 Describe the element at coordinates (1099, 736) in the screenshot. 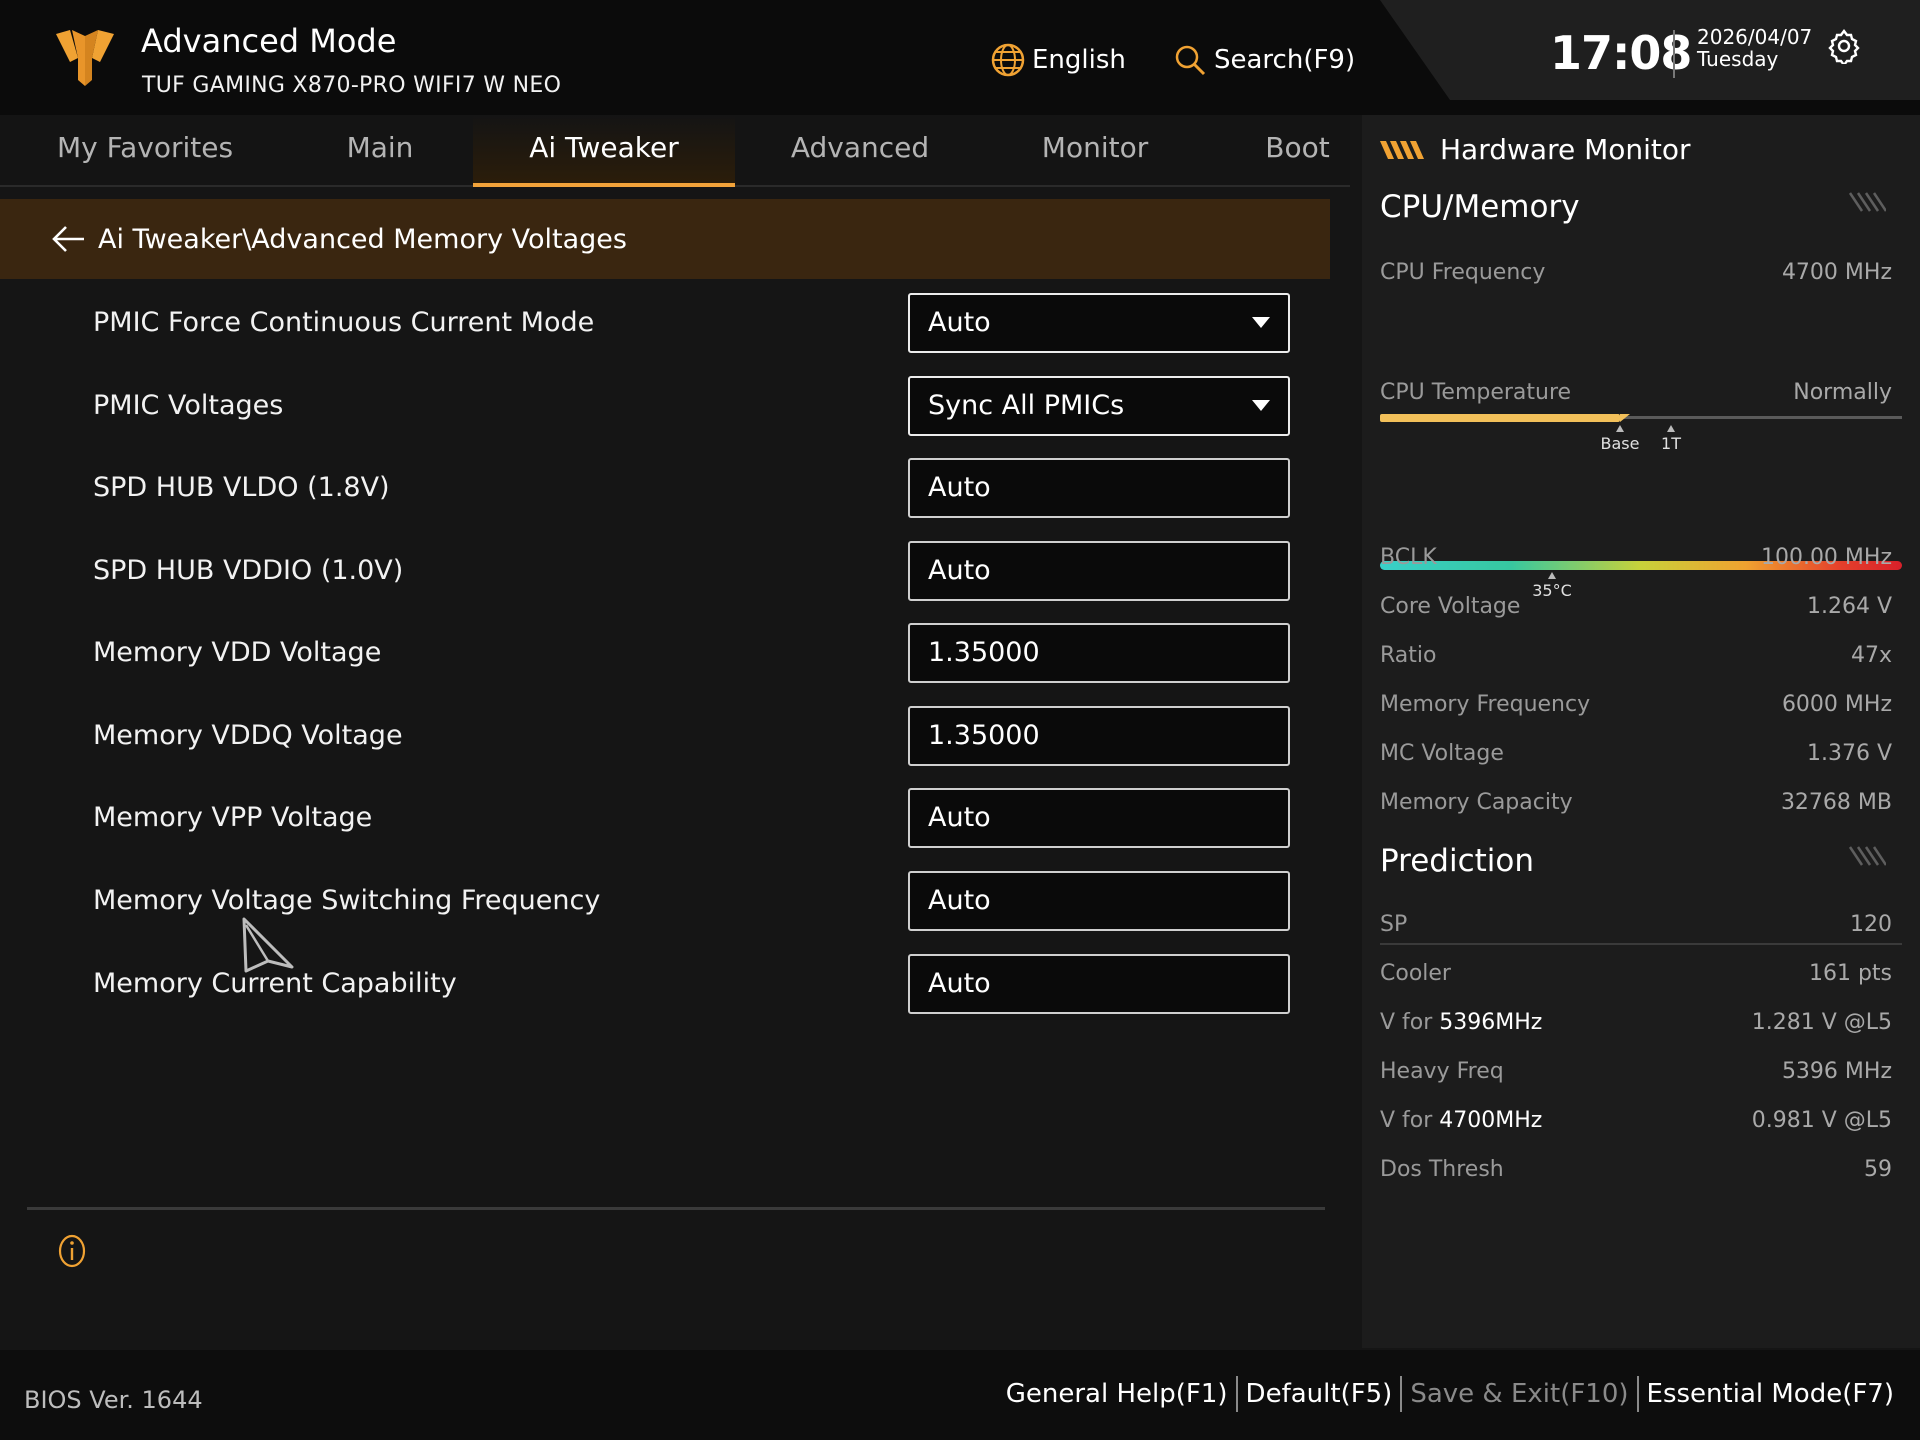

I see `memory-vddq-voltage-input: 1.35000` at that location.